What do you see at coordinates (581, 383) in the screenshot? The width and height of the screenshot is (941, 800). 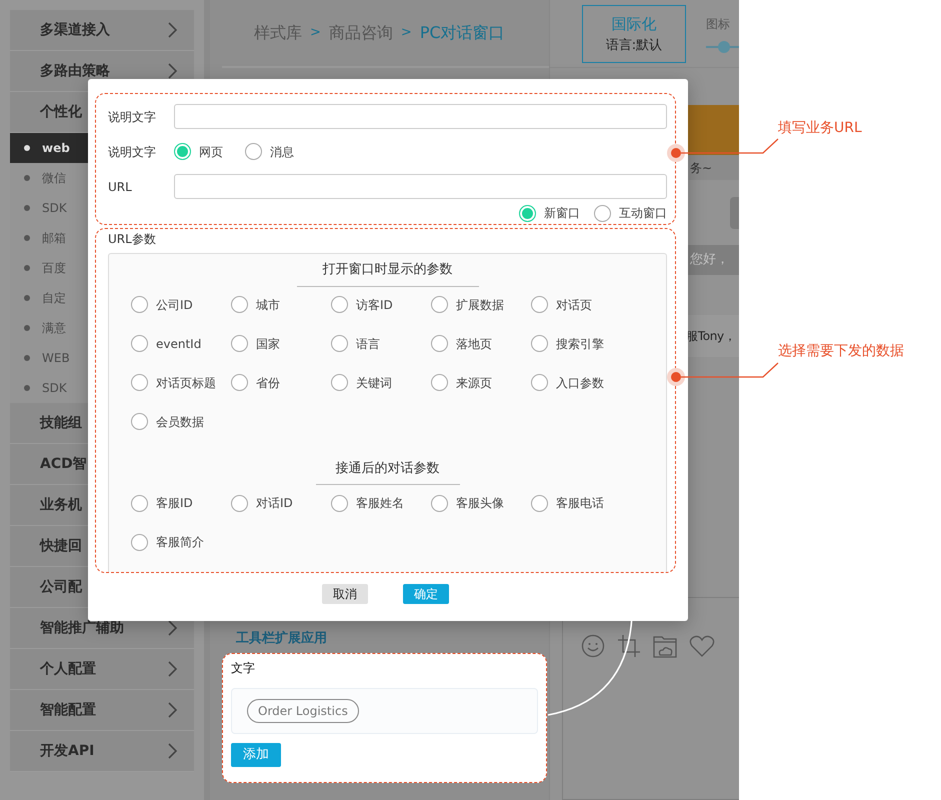 I see `radio-option: 入口参数` at bounding box center [581, 383].